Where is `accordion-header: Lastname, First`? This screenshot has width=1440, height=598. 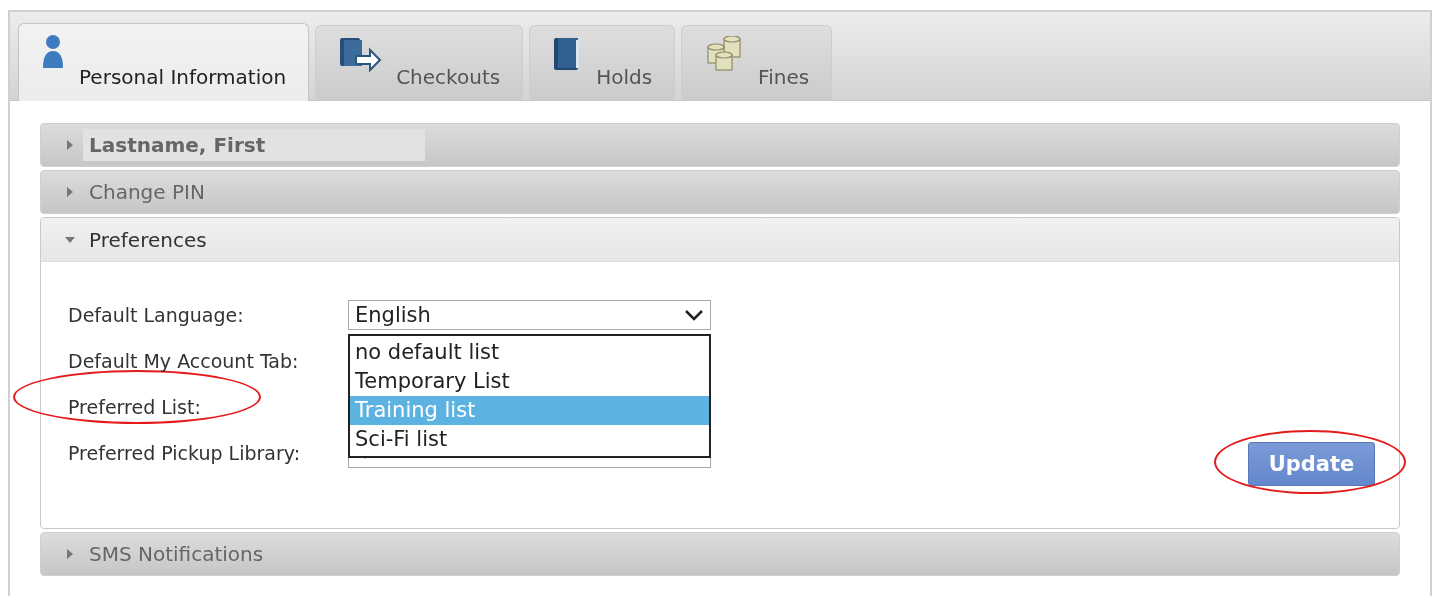 accordion-header: Lastname, First is located at coordinates (720, 145).